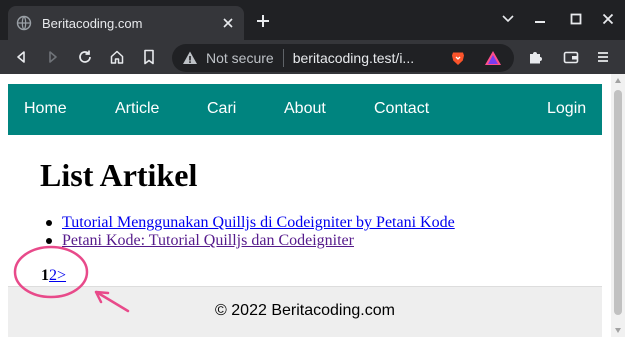 This screenshot has height=337, width=625. I want to click on pagination: 12>, so click(53, 276).